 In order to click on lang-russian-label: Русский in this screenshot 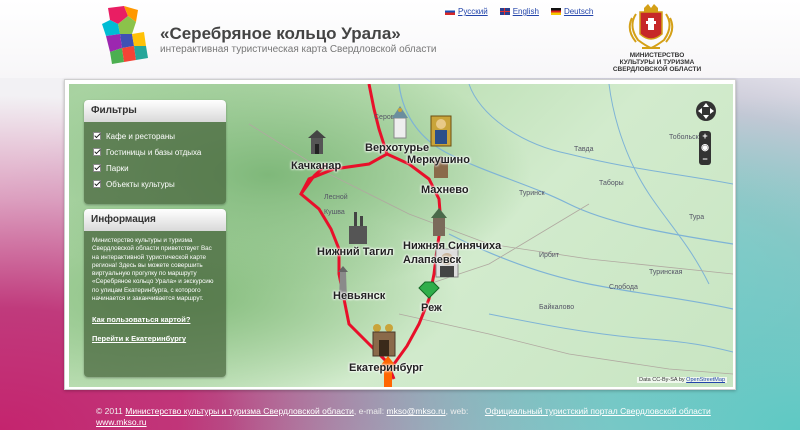, I will do `click(473, 11)`.